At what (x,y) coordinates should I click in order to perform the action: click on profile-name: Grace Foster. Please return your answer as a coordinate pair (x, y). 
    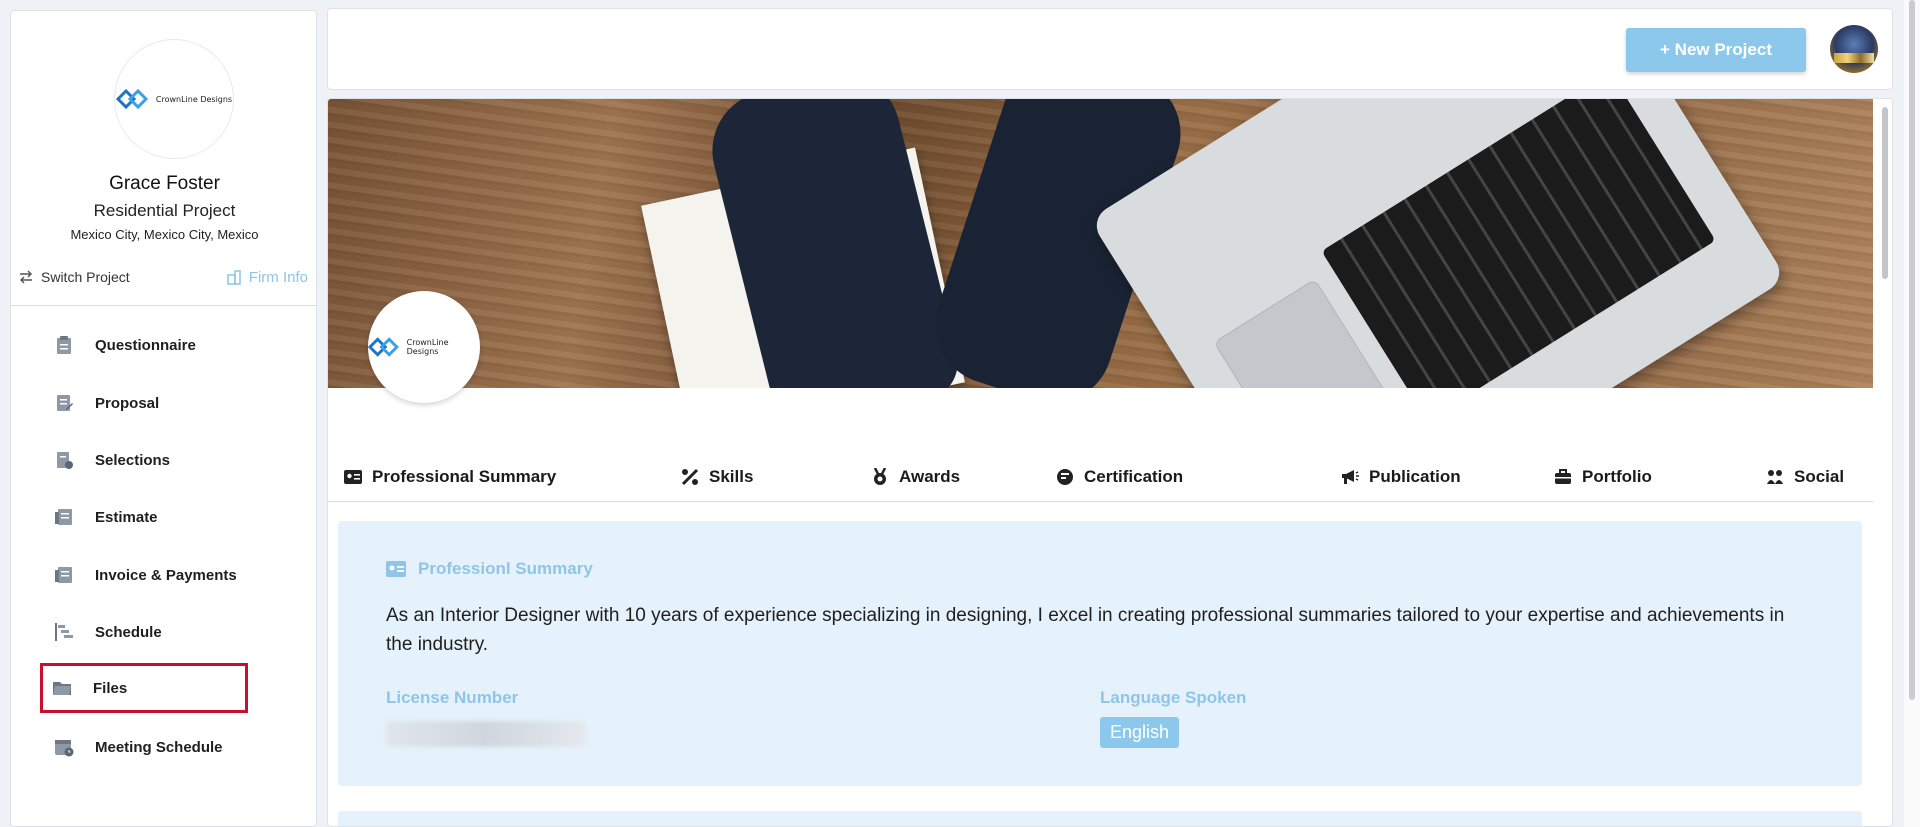
    Looking at the image, I should click on (164, 183).